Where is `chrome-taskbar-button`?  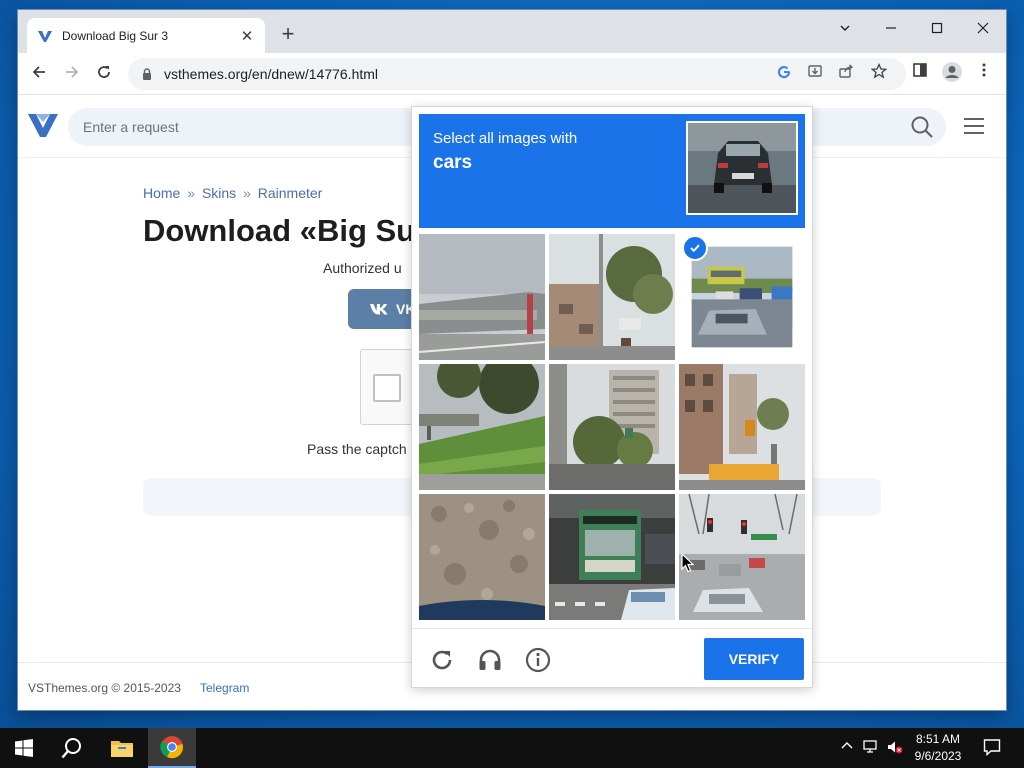
chrome-taskbar-button is located at coordinates (172, 748).